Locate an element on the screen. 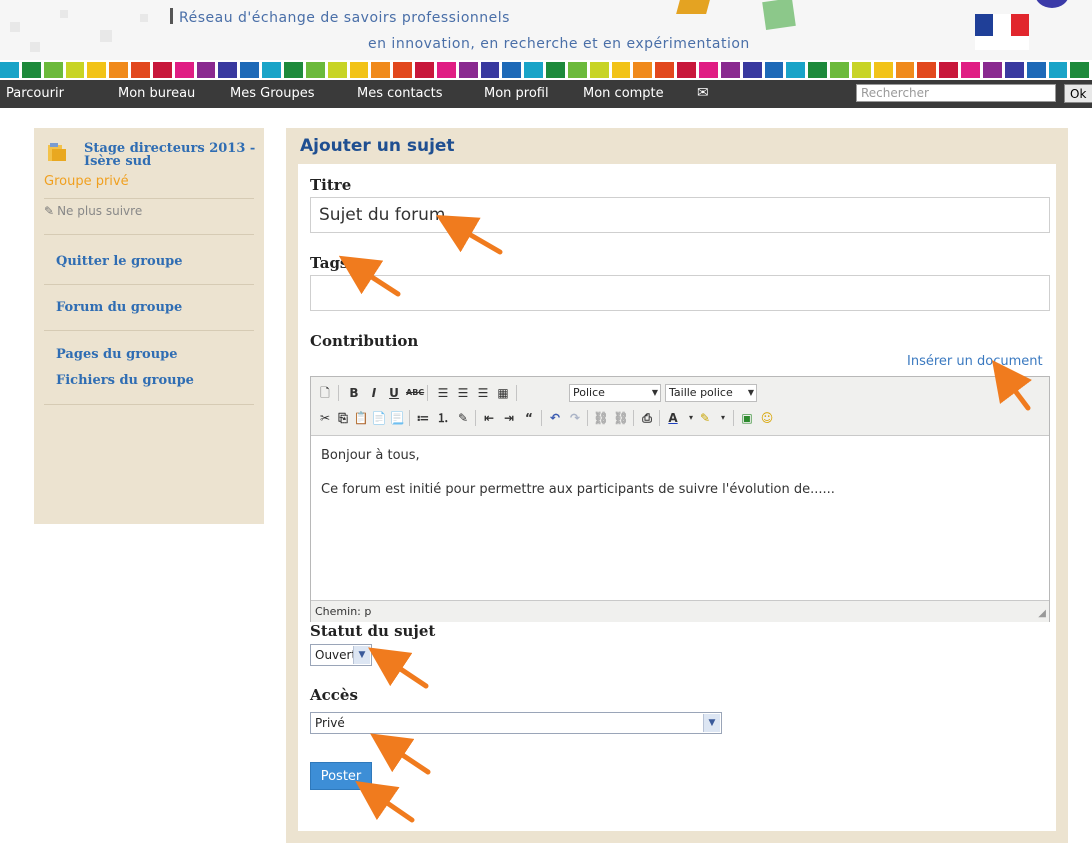 This screenshot has height=852, width=1092. group-pages-link: Pages du groupe is located at coordinates (117, 354).